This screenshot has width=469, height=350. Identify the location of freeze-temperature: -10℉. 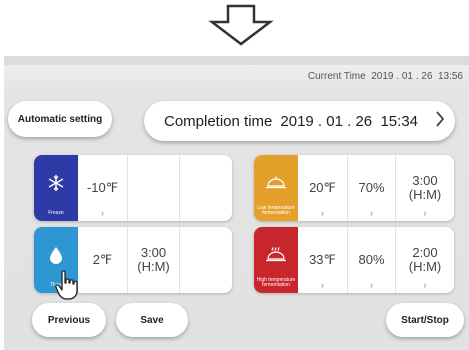
(102, 187).